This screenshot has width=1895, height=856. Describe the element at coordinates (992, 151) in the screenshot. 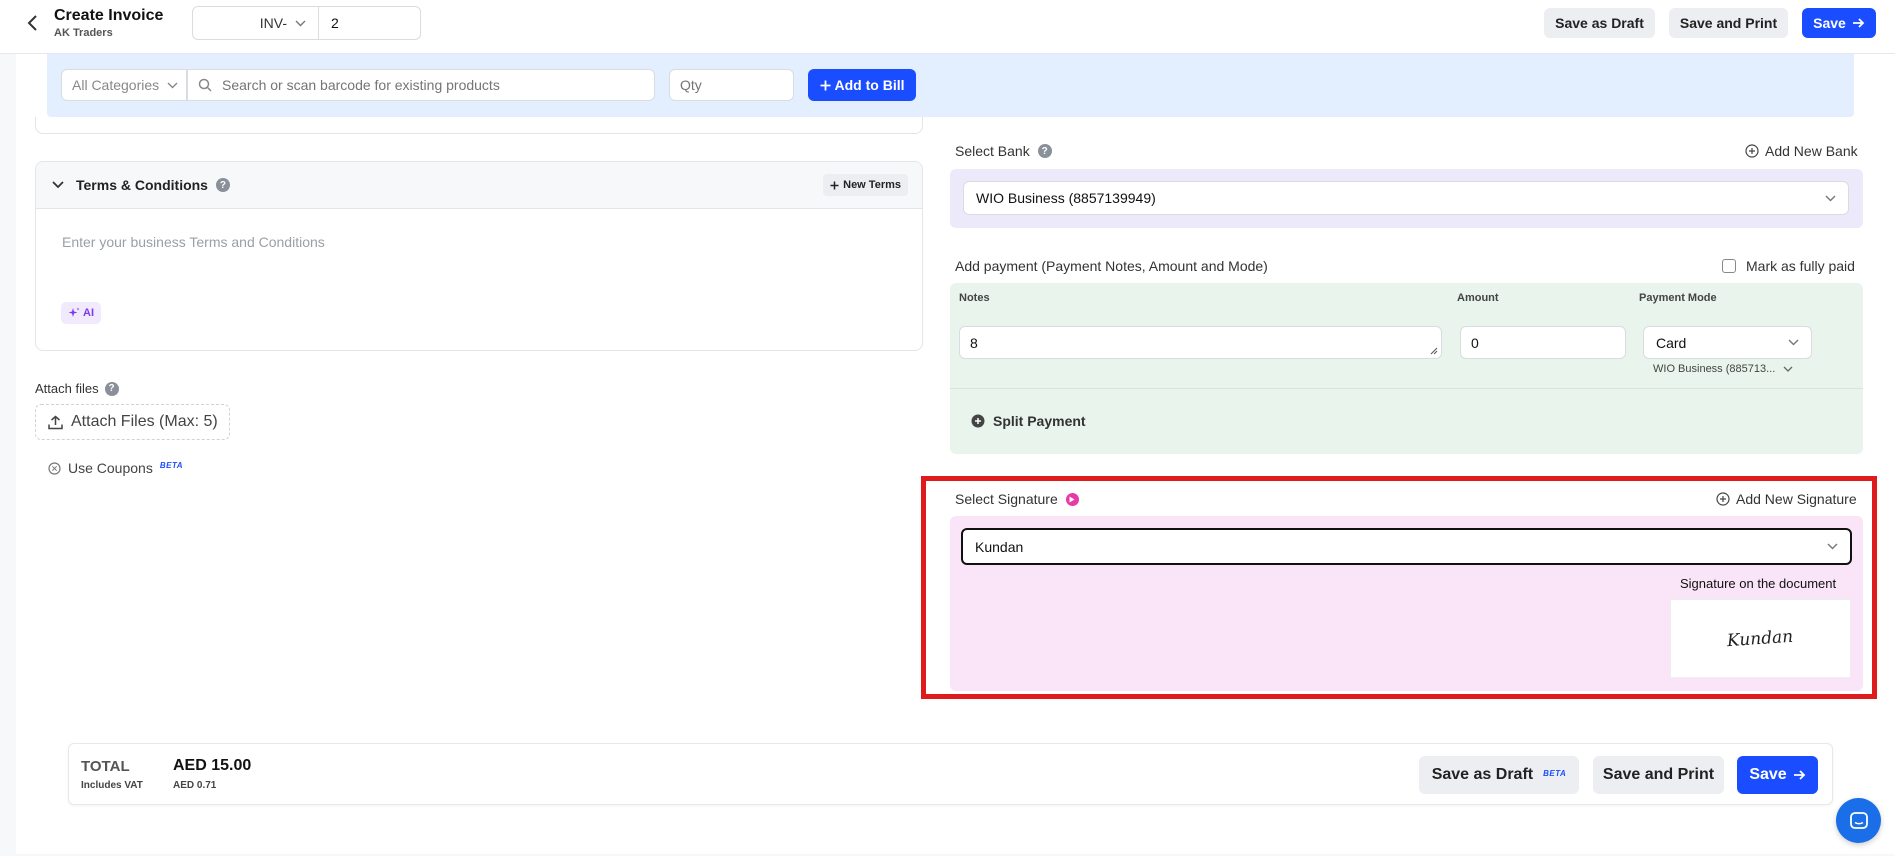

I see `select-bank-title: Select Bank` at that location.